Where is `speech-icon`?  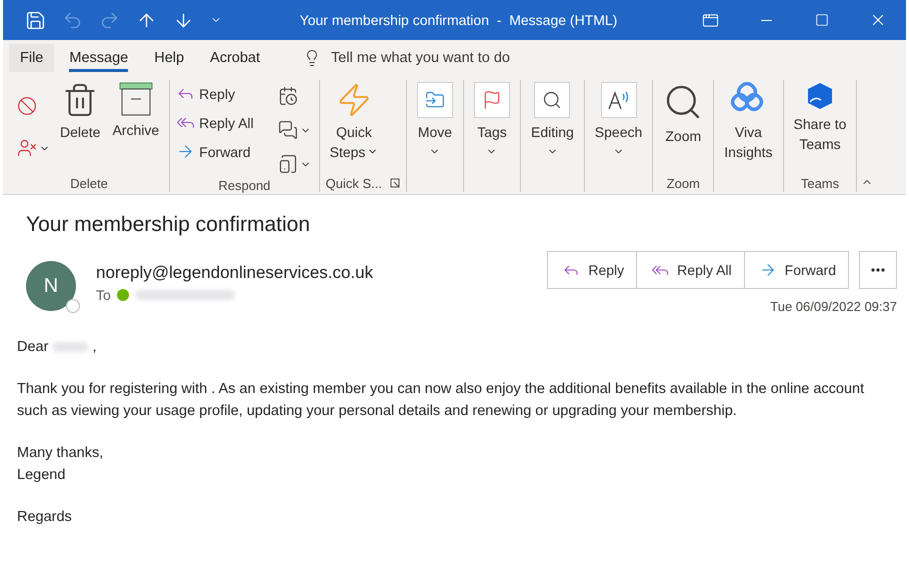
speech-icon is located at coordinates (618, 100).